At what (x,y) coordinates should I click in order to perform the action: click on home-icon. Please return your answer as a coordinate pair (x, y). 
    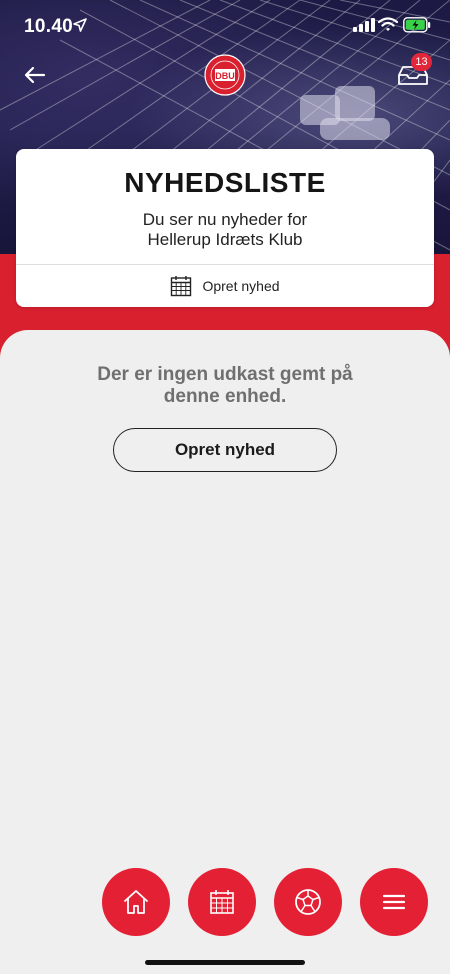
    Looking at the image, I should click on (136, 902).